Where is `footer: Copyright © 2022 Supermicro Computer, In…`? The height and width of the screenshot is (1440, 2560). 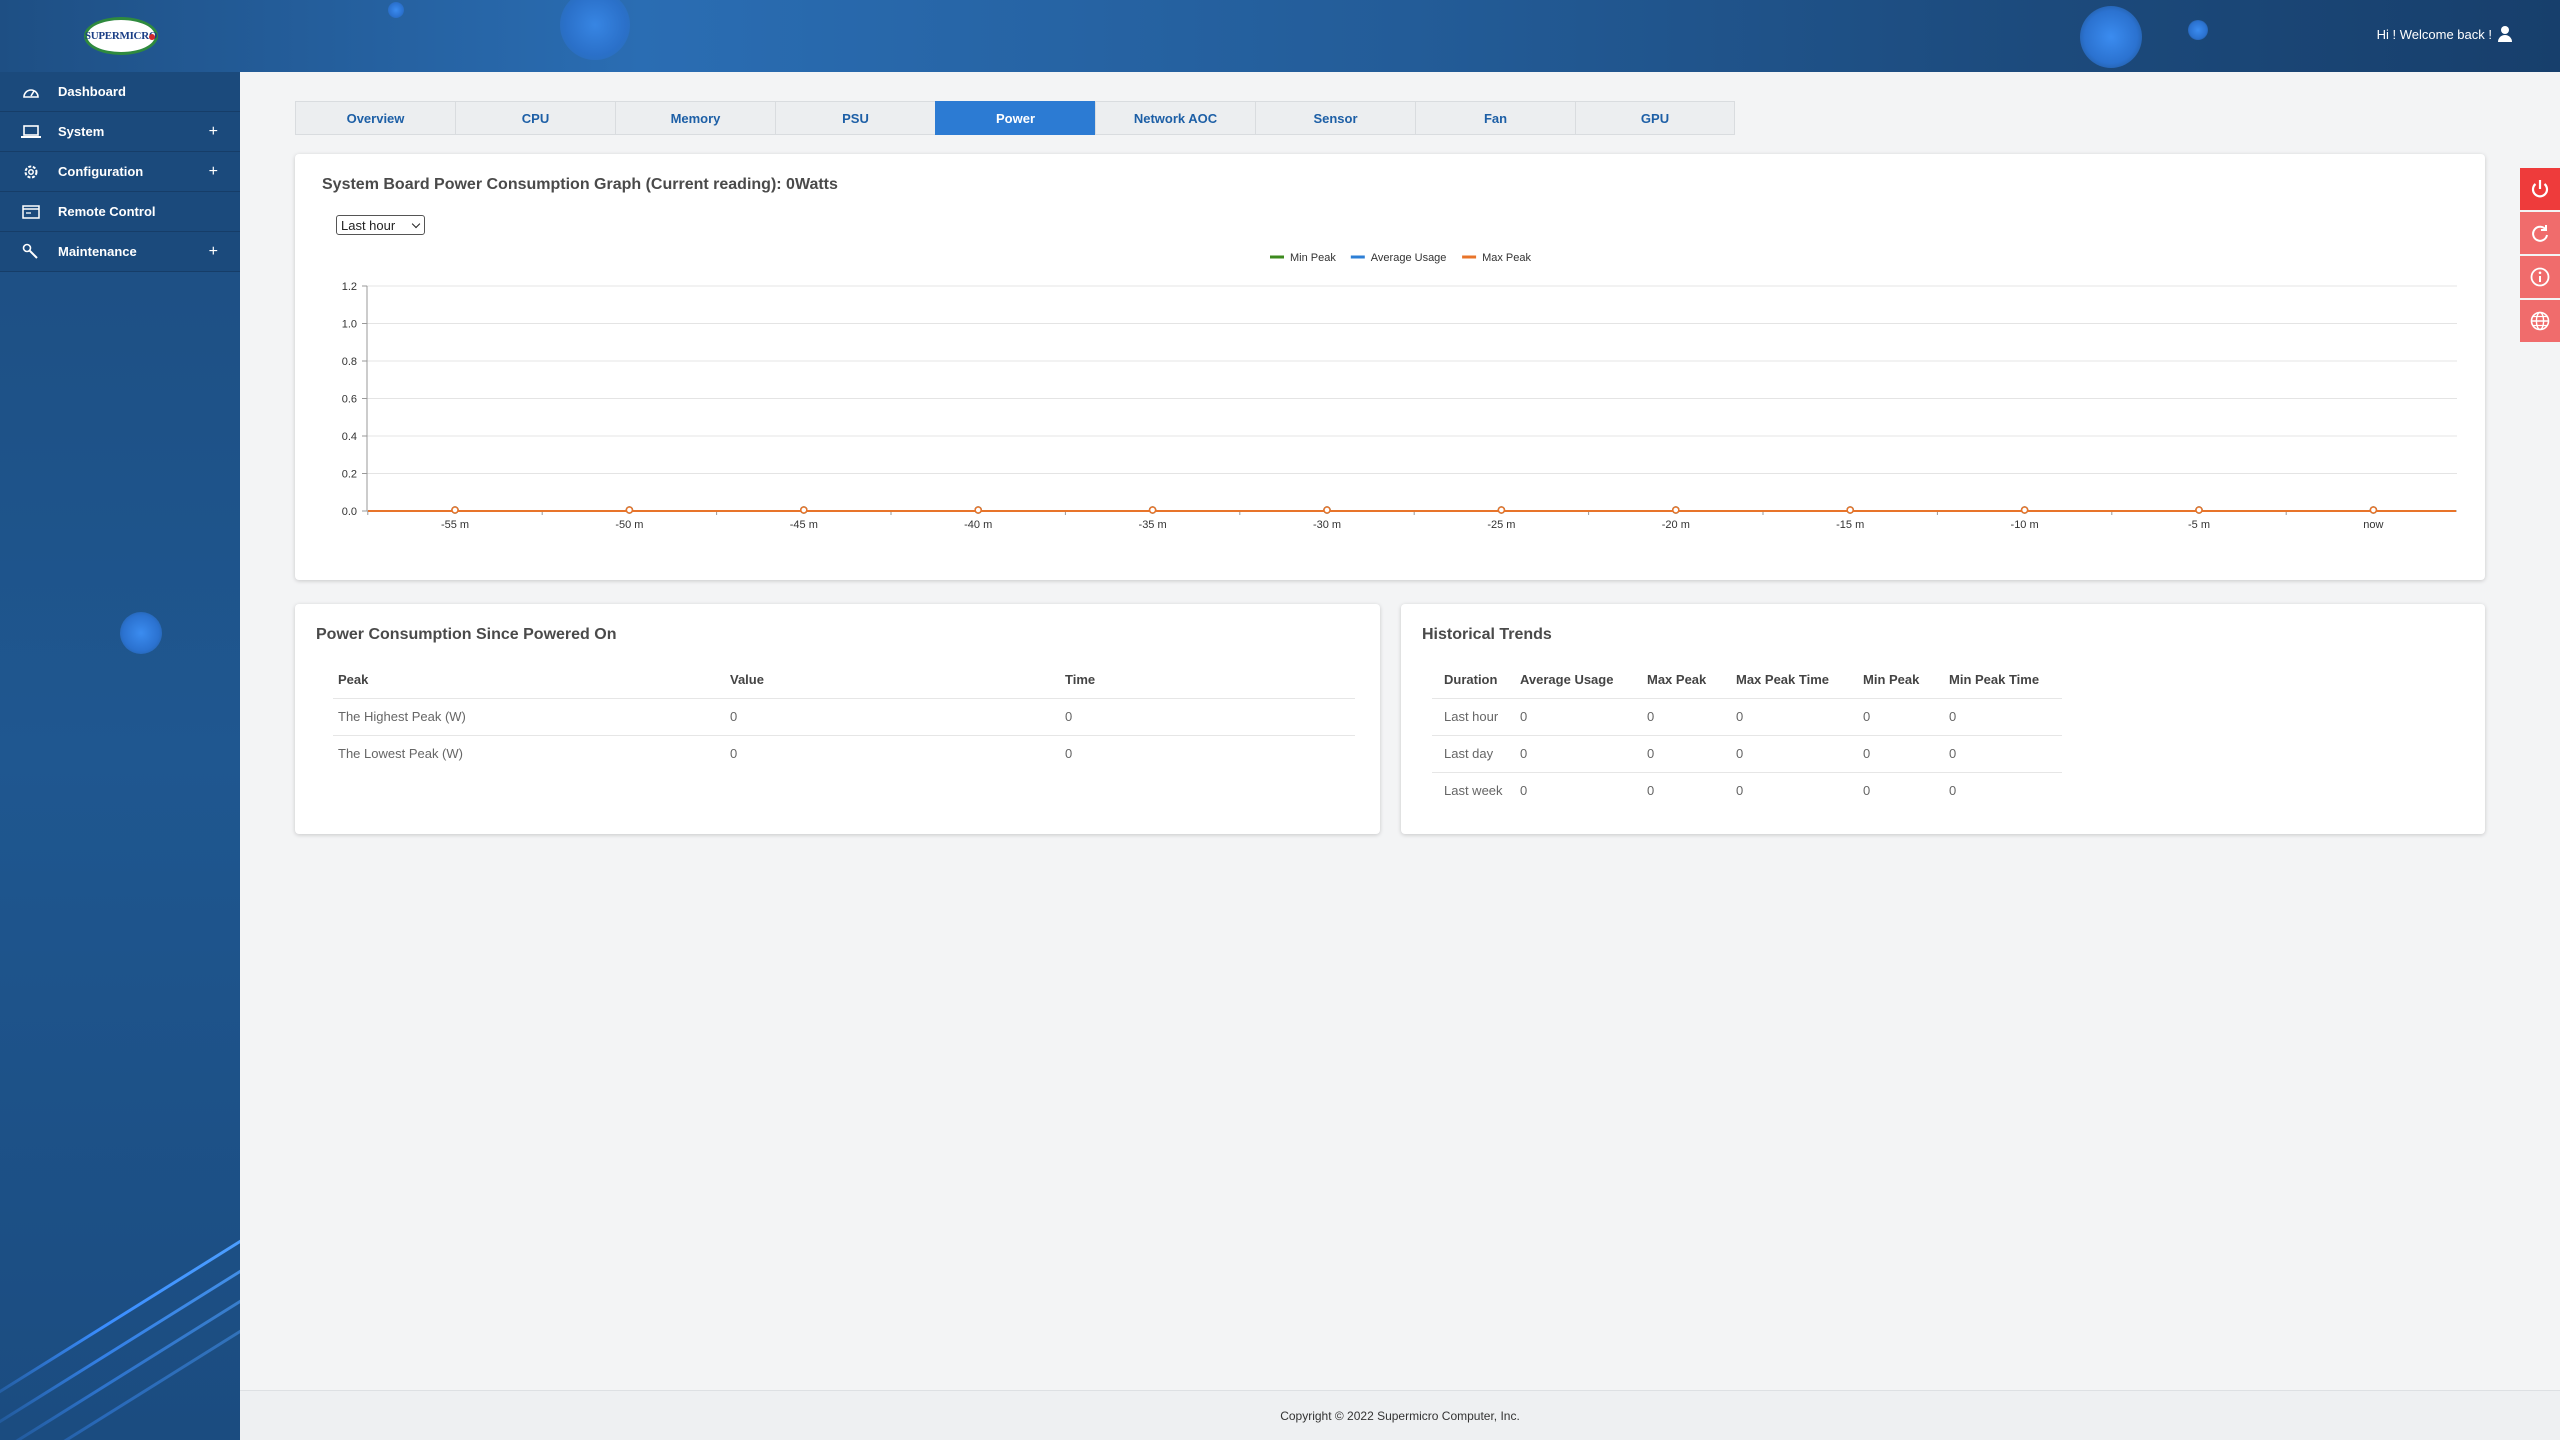
footer: Copyright © 2022 Supermicro Computer, In… is located at coordinates (1400, 1415).